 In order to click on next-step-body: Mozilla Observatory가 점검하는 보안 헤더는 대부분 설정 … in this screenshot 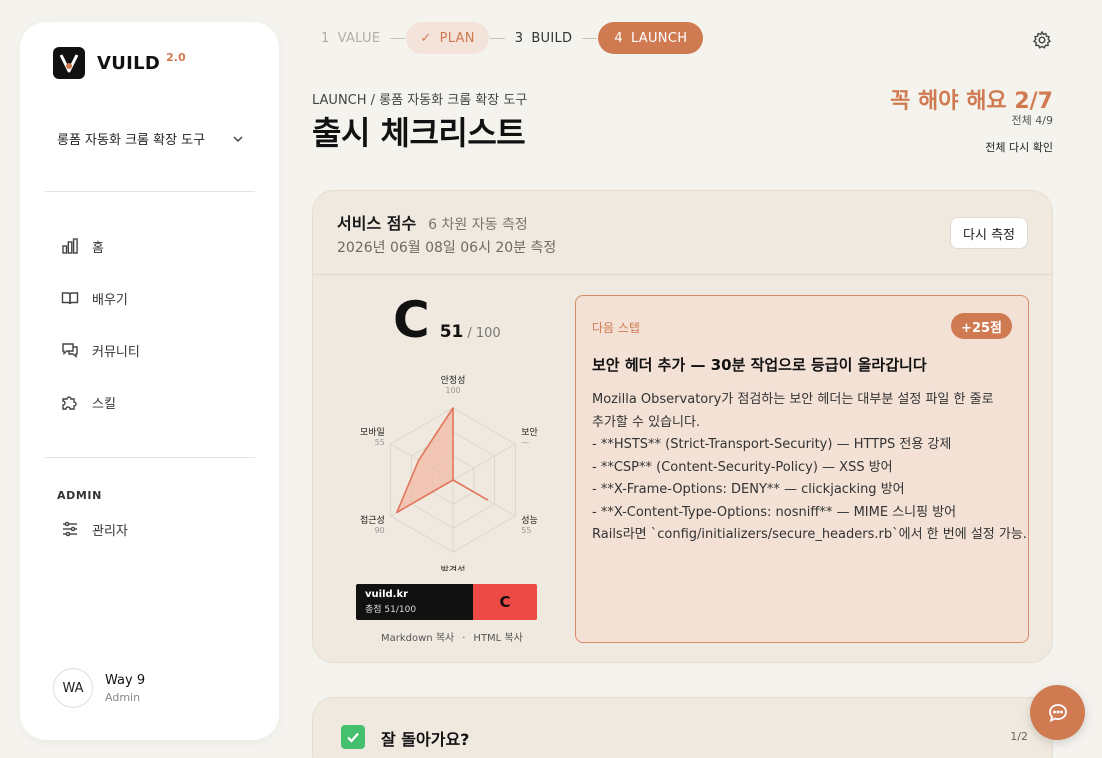, I will do `click(809, 468)`.